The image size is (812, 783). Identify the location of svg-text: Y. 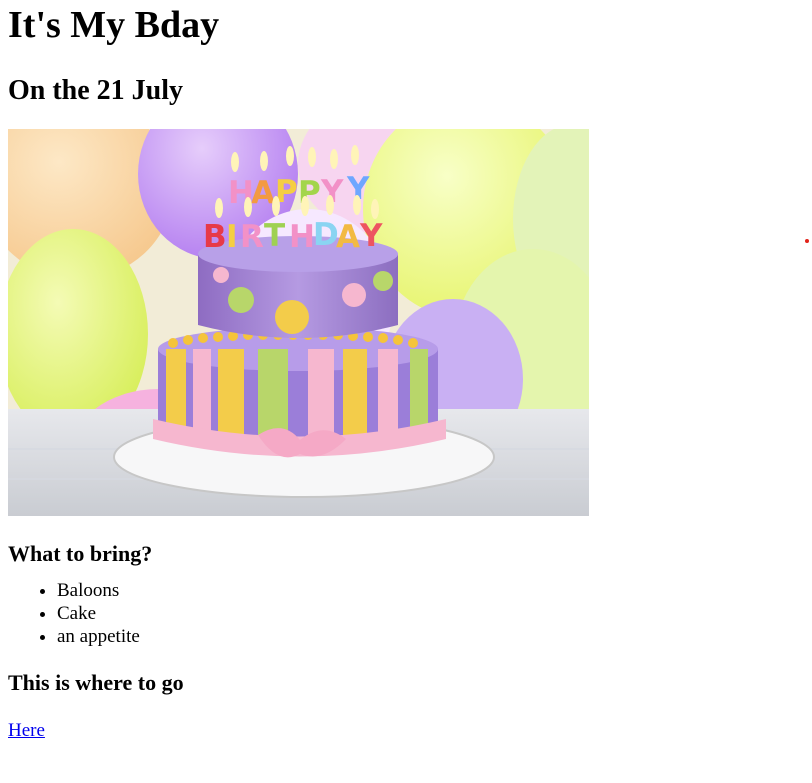
(371, 236).